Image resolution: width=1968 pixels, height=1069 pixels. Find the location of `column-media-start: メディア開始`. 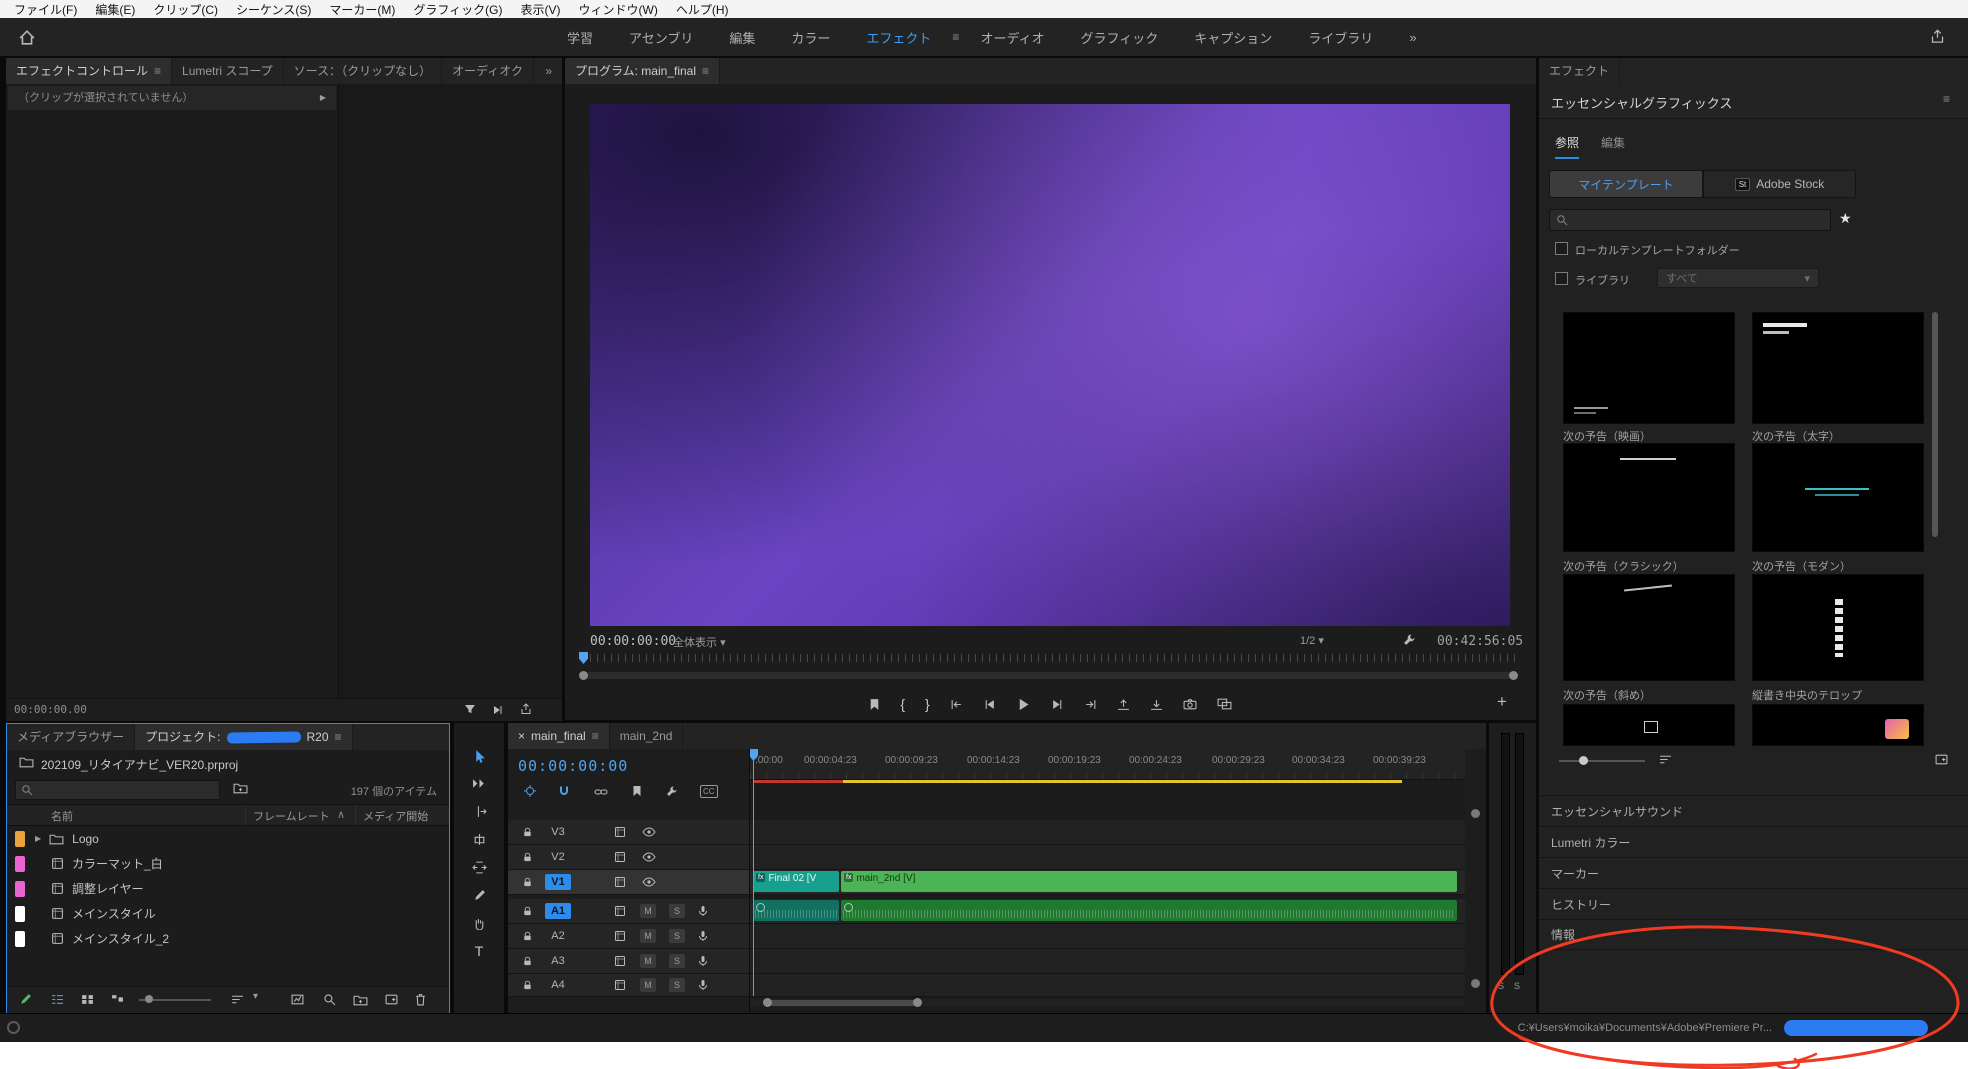

column-media-start: メディア開始 is located at coordinates (395, 816).